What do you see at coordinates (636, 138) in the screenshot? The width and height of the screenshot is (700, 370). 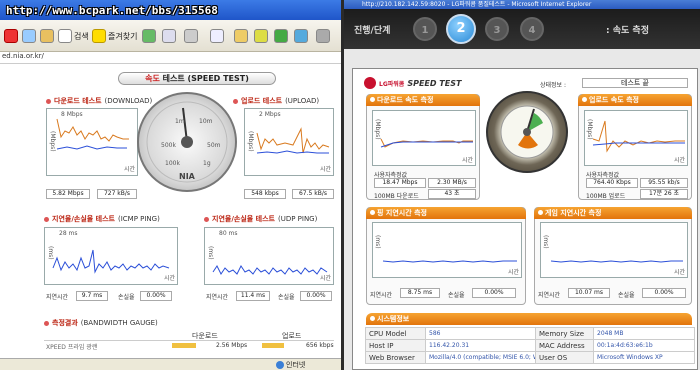 I see `r-upload-graph: (Mbps) 시간` at bounding box center [636, 138].